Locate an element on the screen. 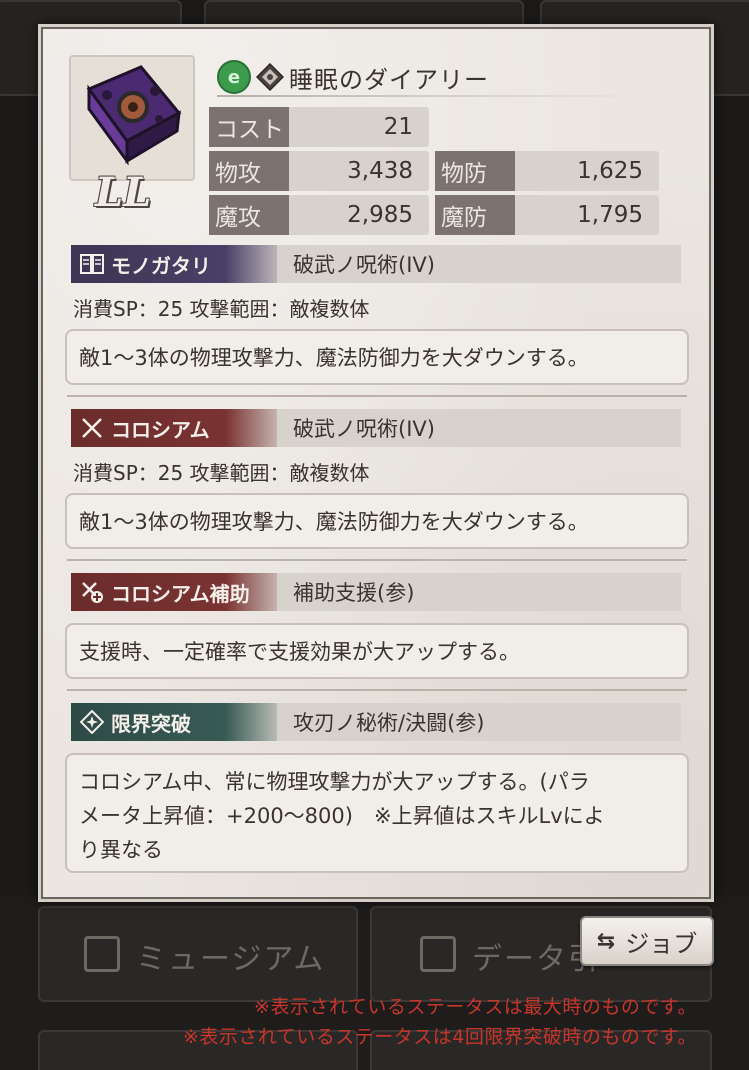 Image resolution: width=749 pixels, height=1070 pixels. skill-colosseum-desc: 敵1〜3体の物理攻撃力、魔法防御力を大ダウンする。 is located at coordinates (377, 521).